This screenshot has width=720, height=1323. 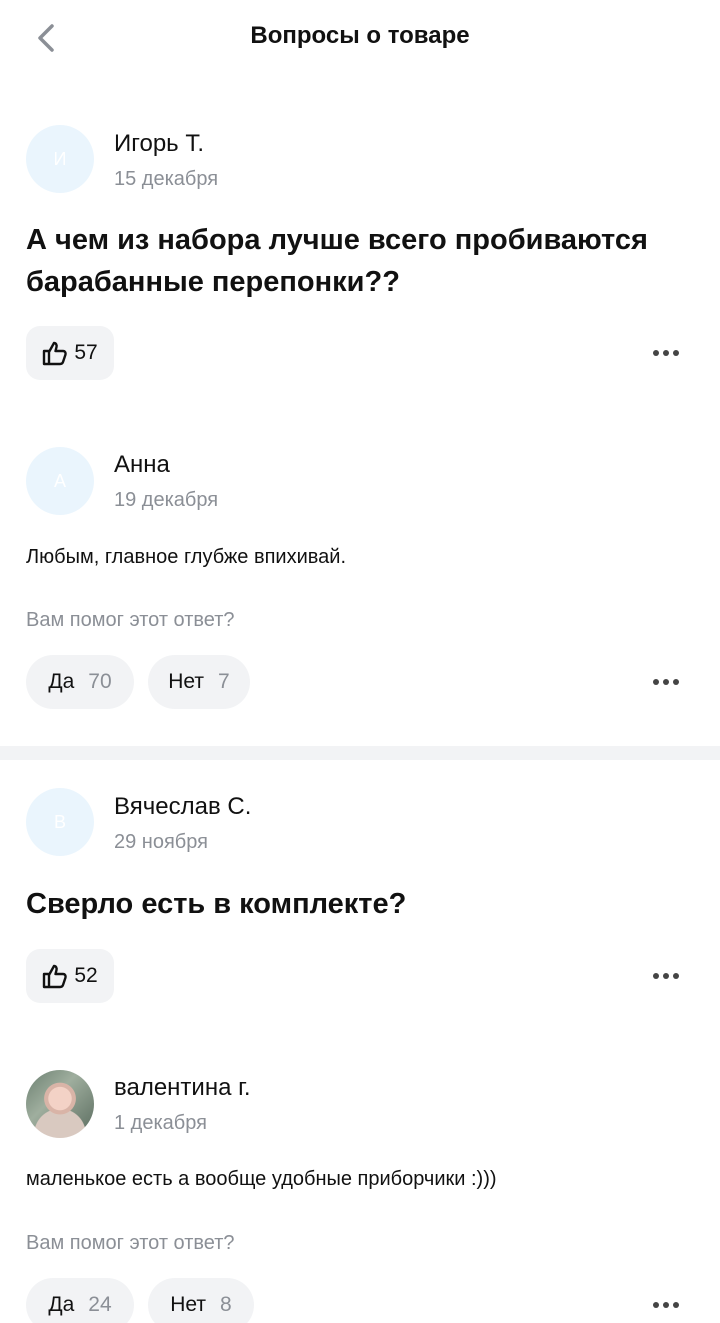 What do you see at coordinates (160, 1123) in the screenshot?
I see `answer-date: 1 декабря` at bounding box center [160, 1123].